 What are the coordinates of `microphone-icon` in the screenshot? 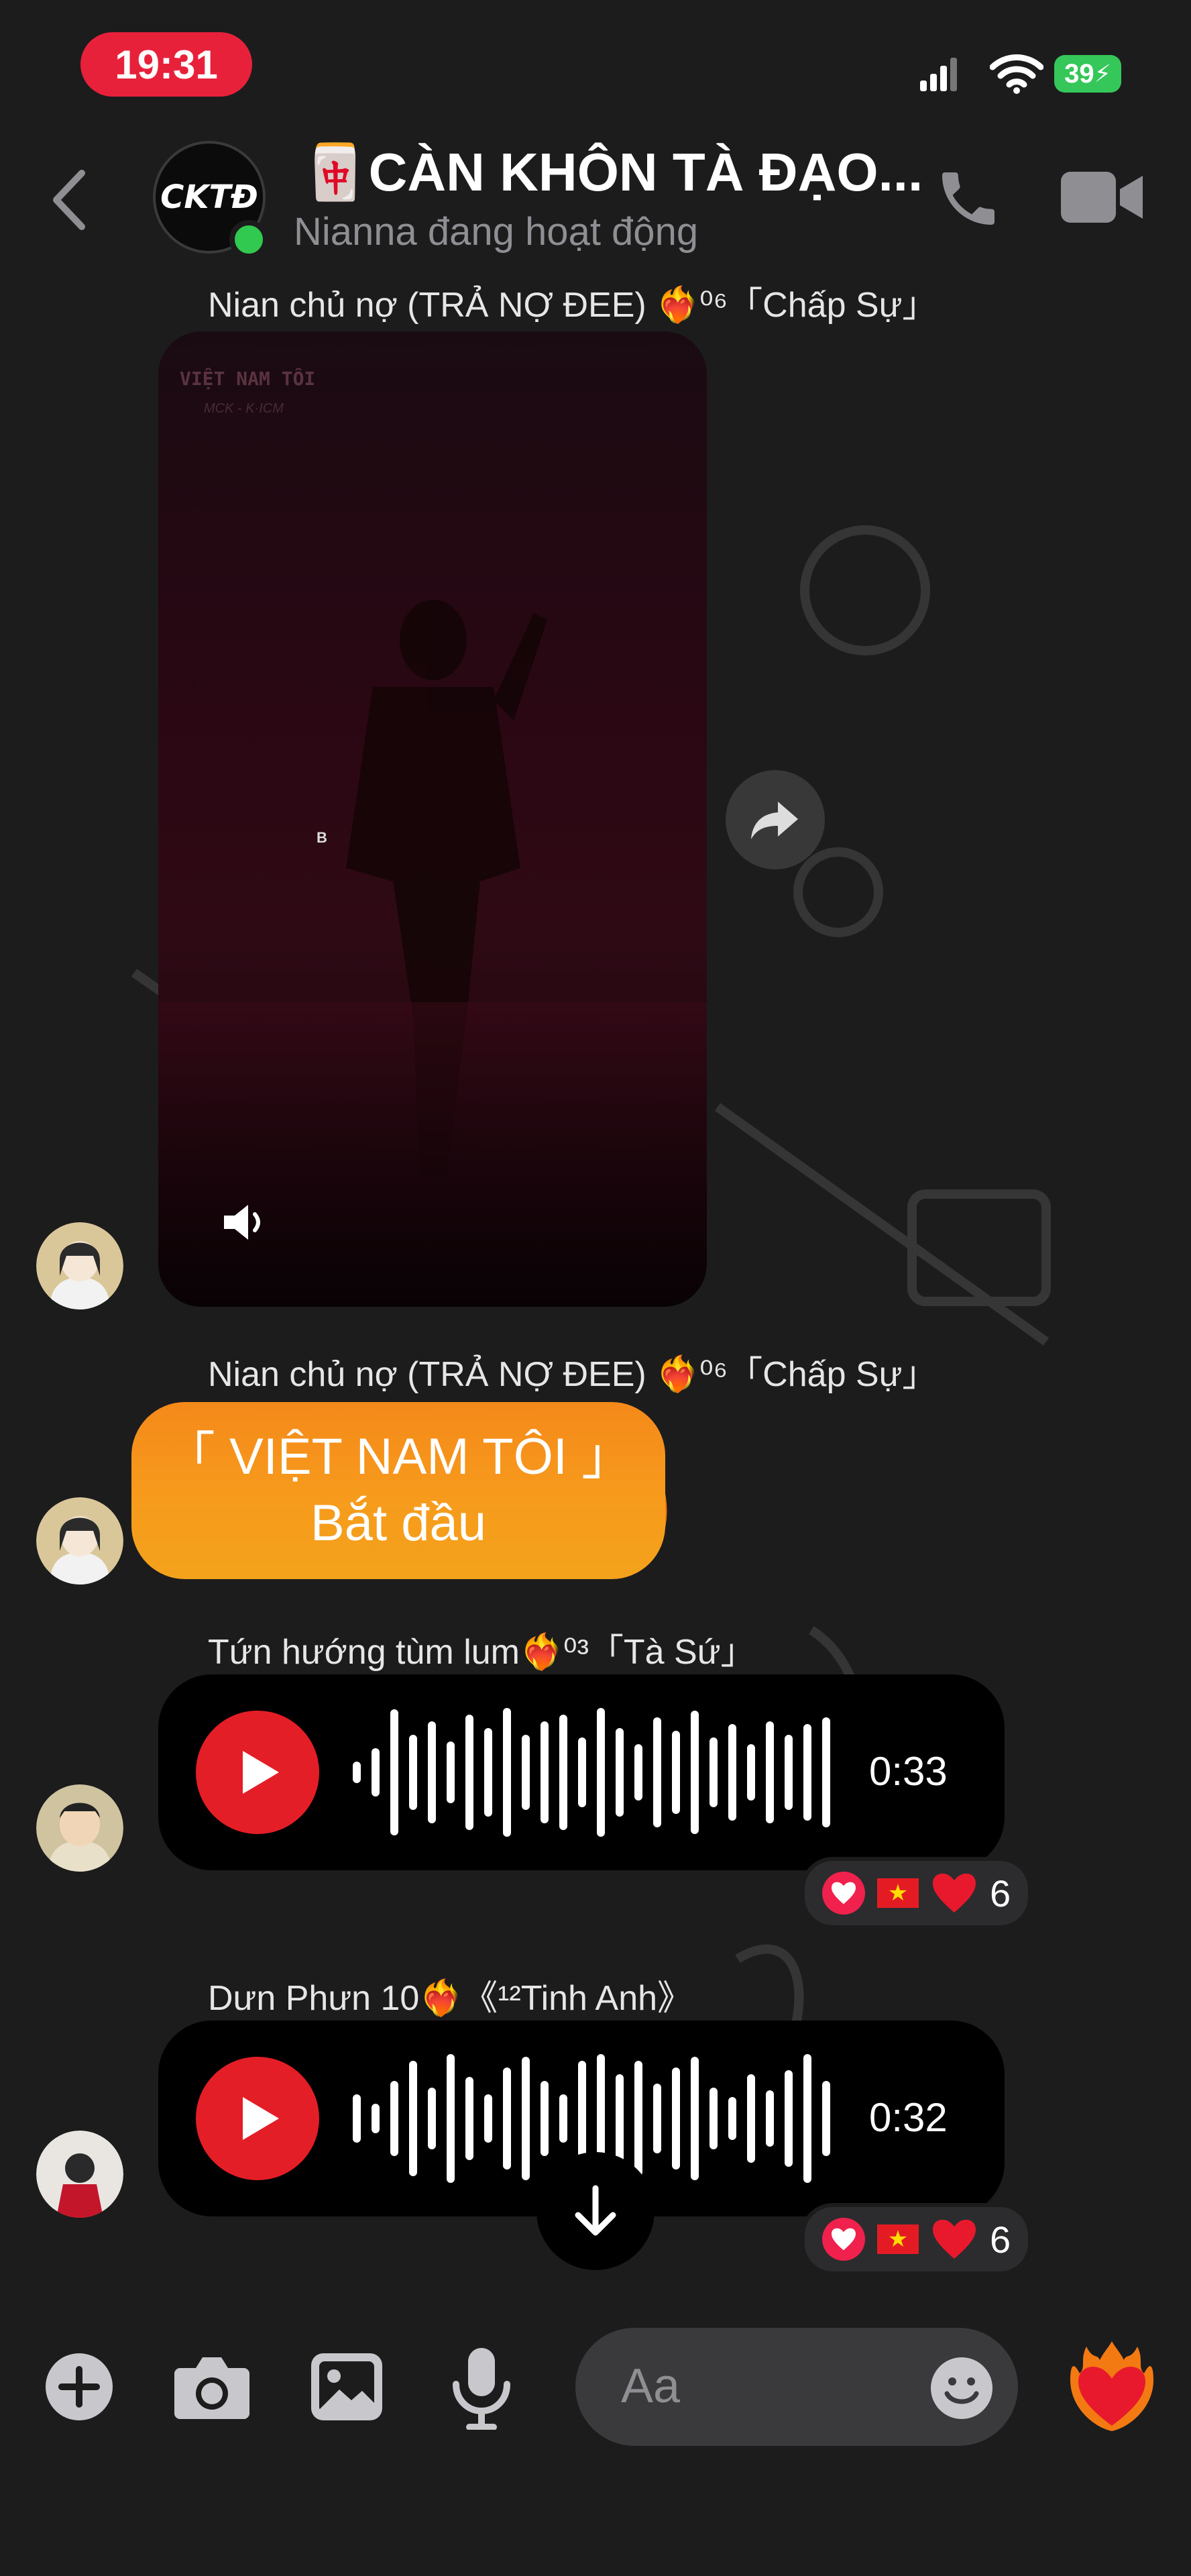 It's located at (481, 2388).